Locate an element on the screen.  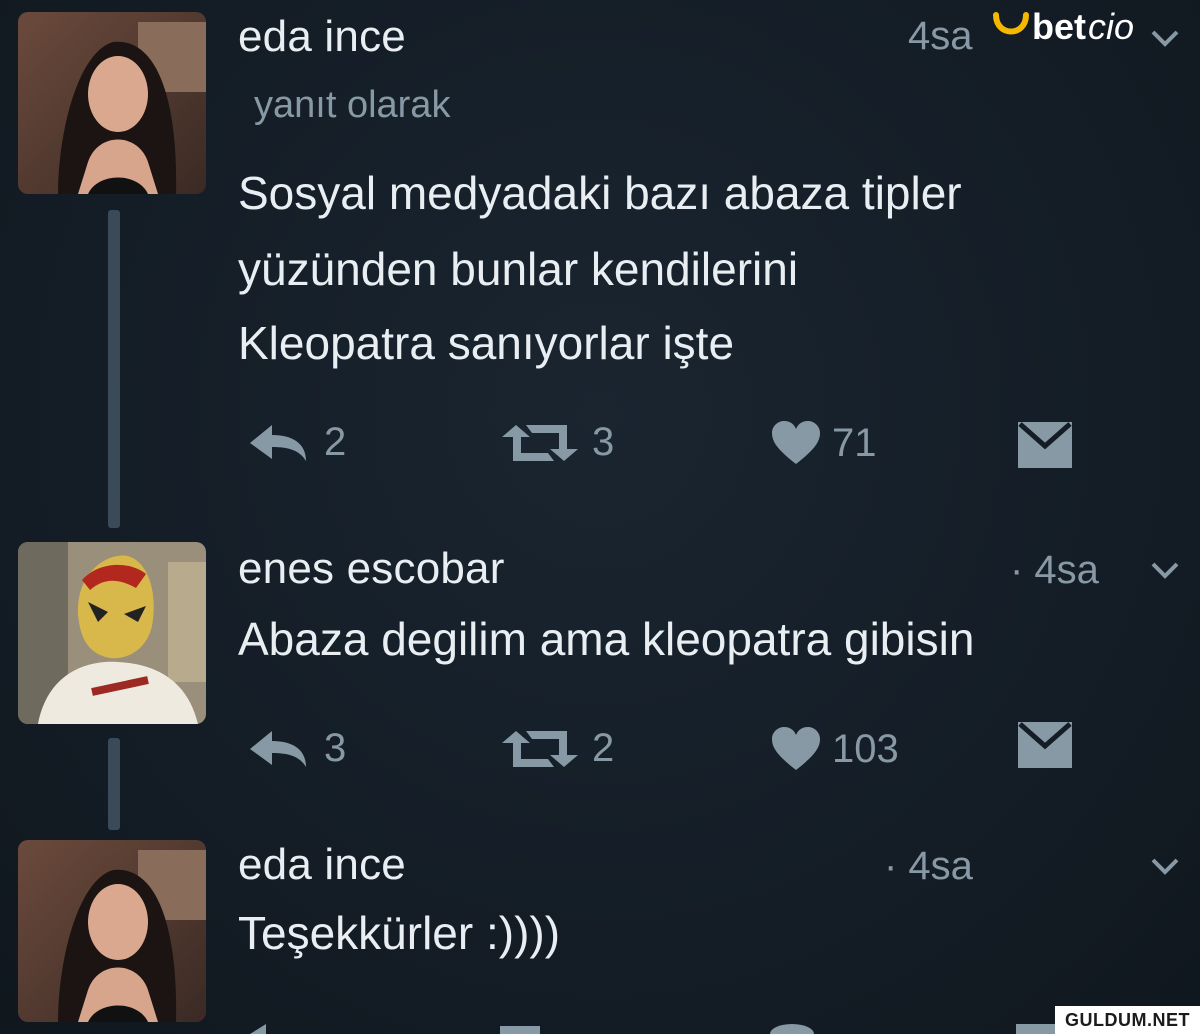
author-name: enes escobar is located at coordinates (371, 569).